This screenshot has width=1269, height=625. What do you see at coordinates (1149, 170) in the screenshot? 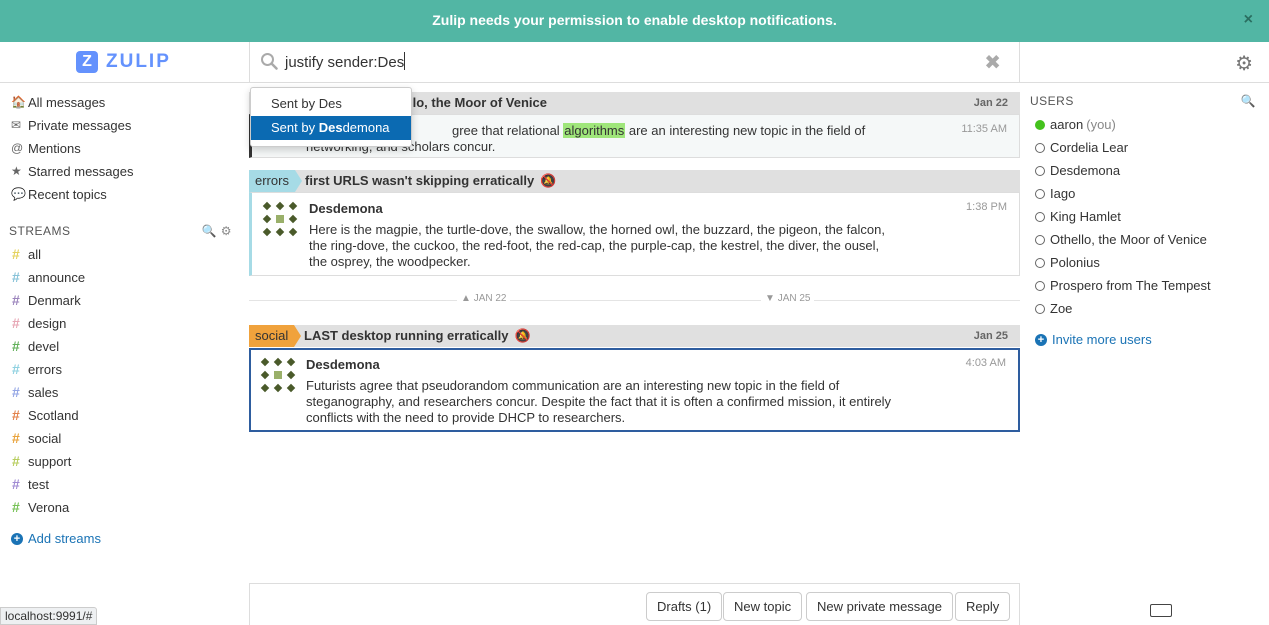
I see `user-item: Desdemona` at bounding box center [1149, 170].